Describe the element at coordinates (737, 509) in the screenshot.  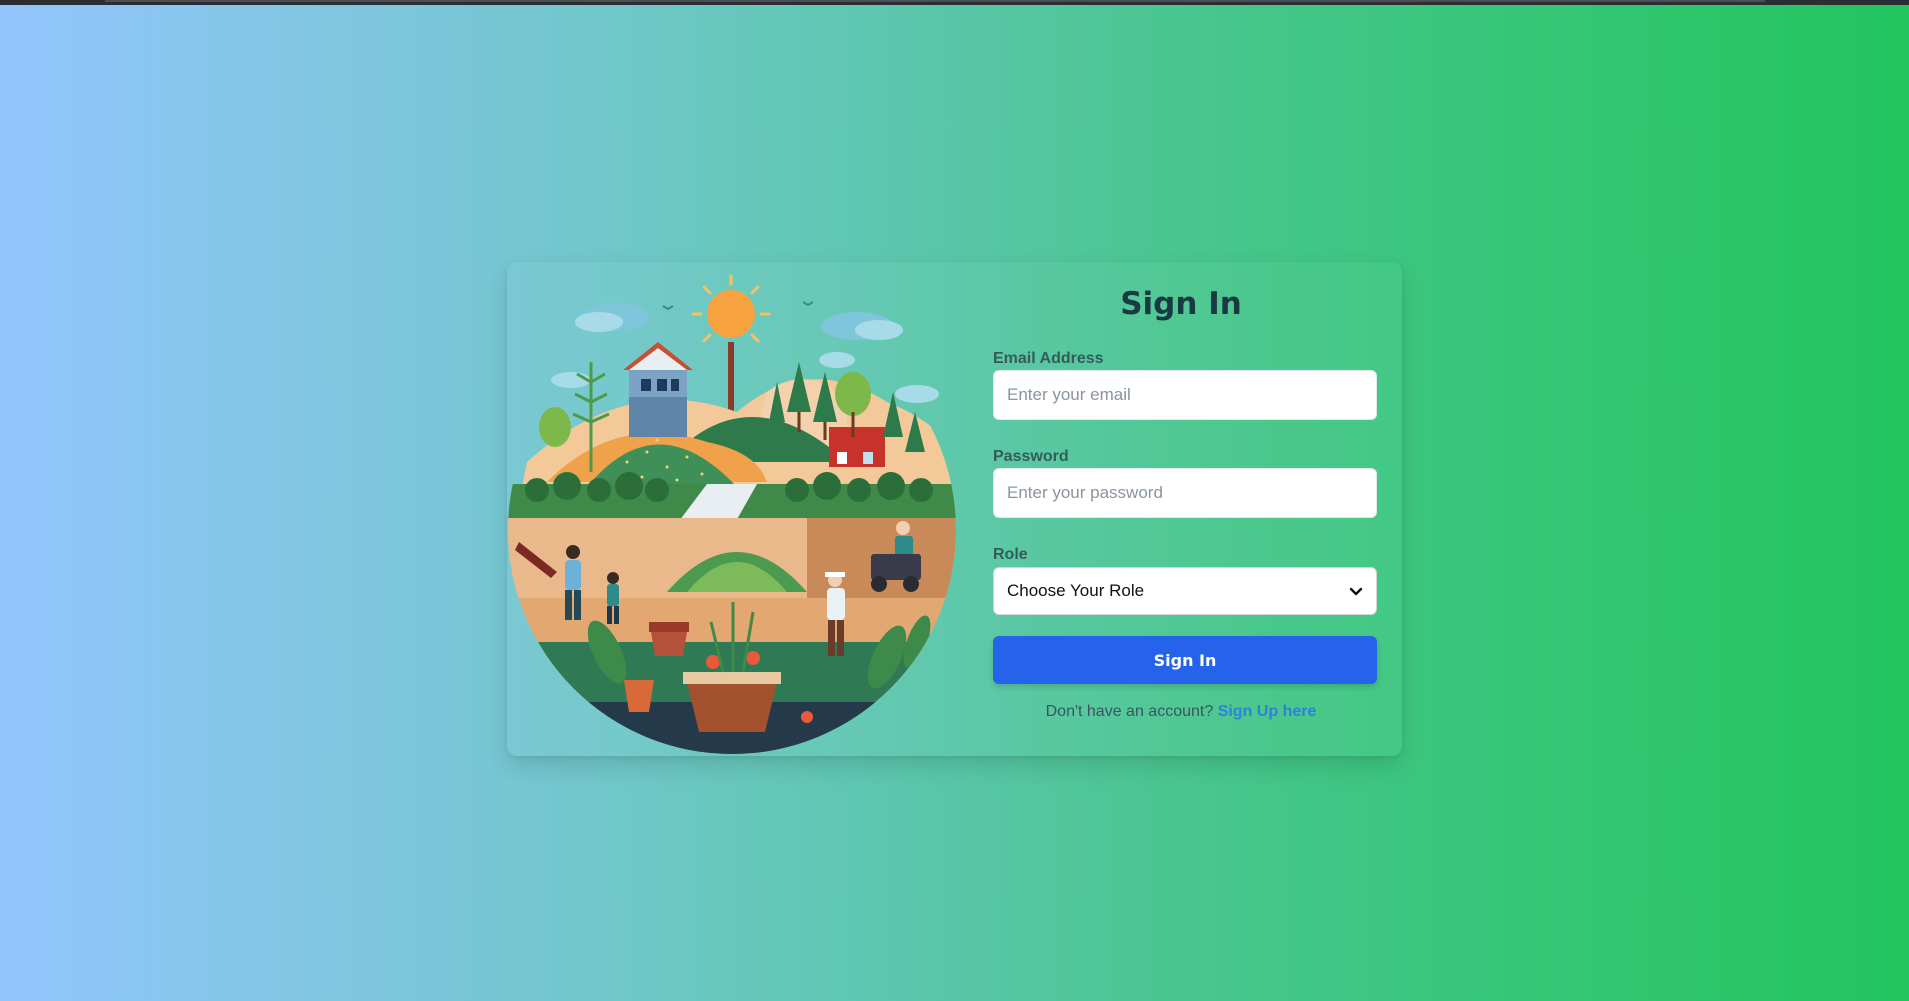
I see `farm-landscape-illustration` at that location.